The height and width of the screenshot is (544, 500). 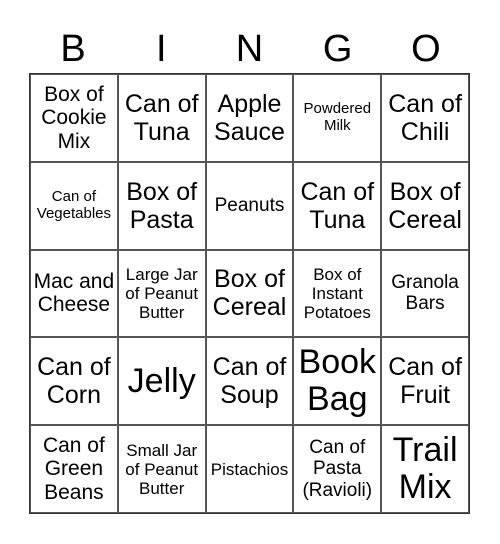 I want to click on bingo-cell: Small Jar of Peanut Butter, so click(x=161, y=469).